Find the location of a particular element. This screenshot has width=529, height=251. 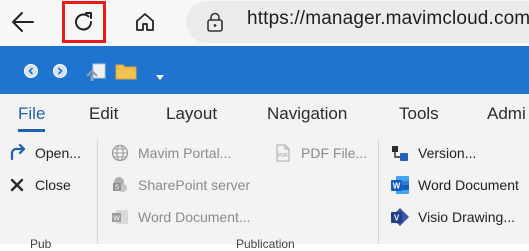

folder-icon is located at coordinates (126, 73).